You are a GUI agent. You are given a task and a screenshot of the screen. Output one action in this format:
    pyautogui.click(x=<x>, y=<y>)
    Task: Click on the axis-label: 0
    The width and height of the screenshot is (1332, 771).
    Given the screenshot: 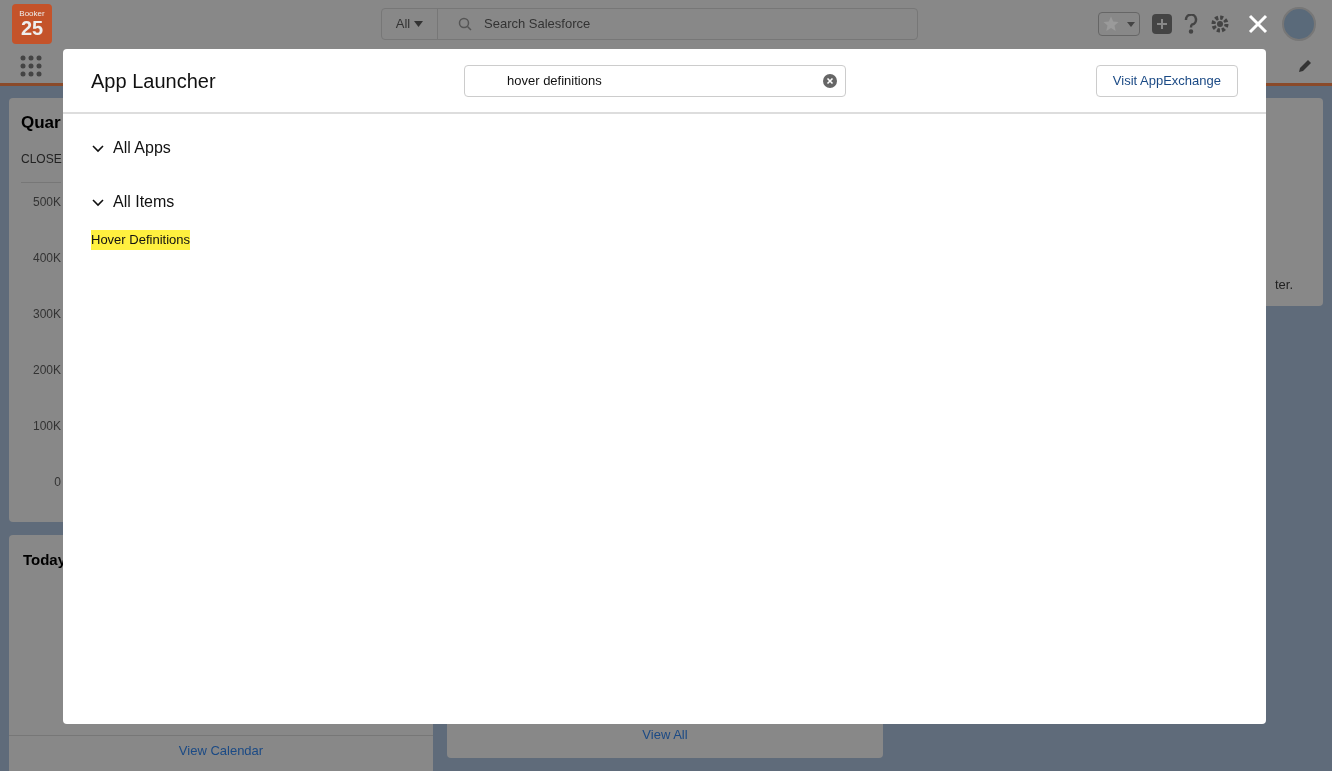 What is the action you would take?
    pyautogui.click(x=57, y=482)
    